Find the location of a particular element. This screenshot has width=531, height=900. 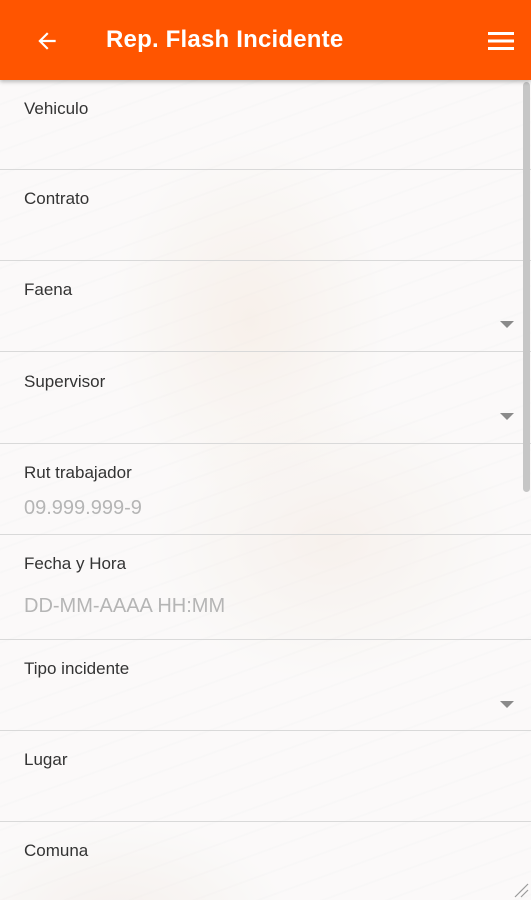

back-button is located at coordinates (47, 41).